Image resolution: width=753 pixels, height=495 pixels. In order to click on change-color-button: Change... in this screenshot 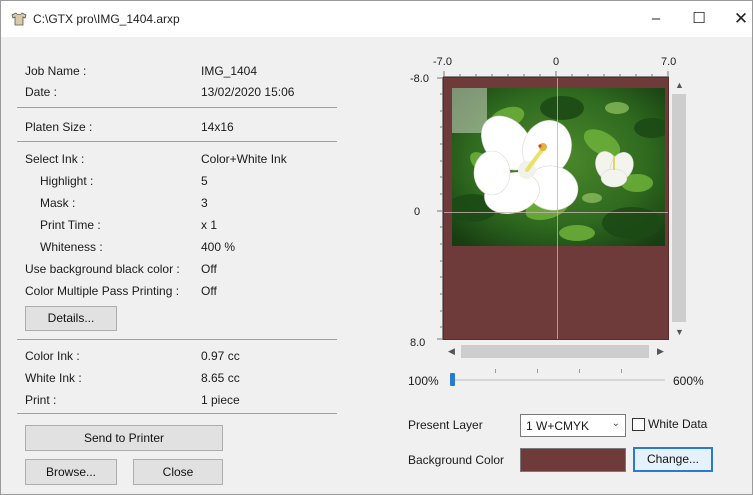, I will do `click(673, 459)`.